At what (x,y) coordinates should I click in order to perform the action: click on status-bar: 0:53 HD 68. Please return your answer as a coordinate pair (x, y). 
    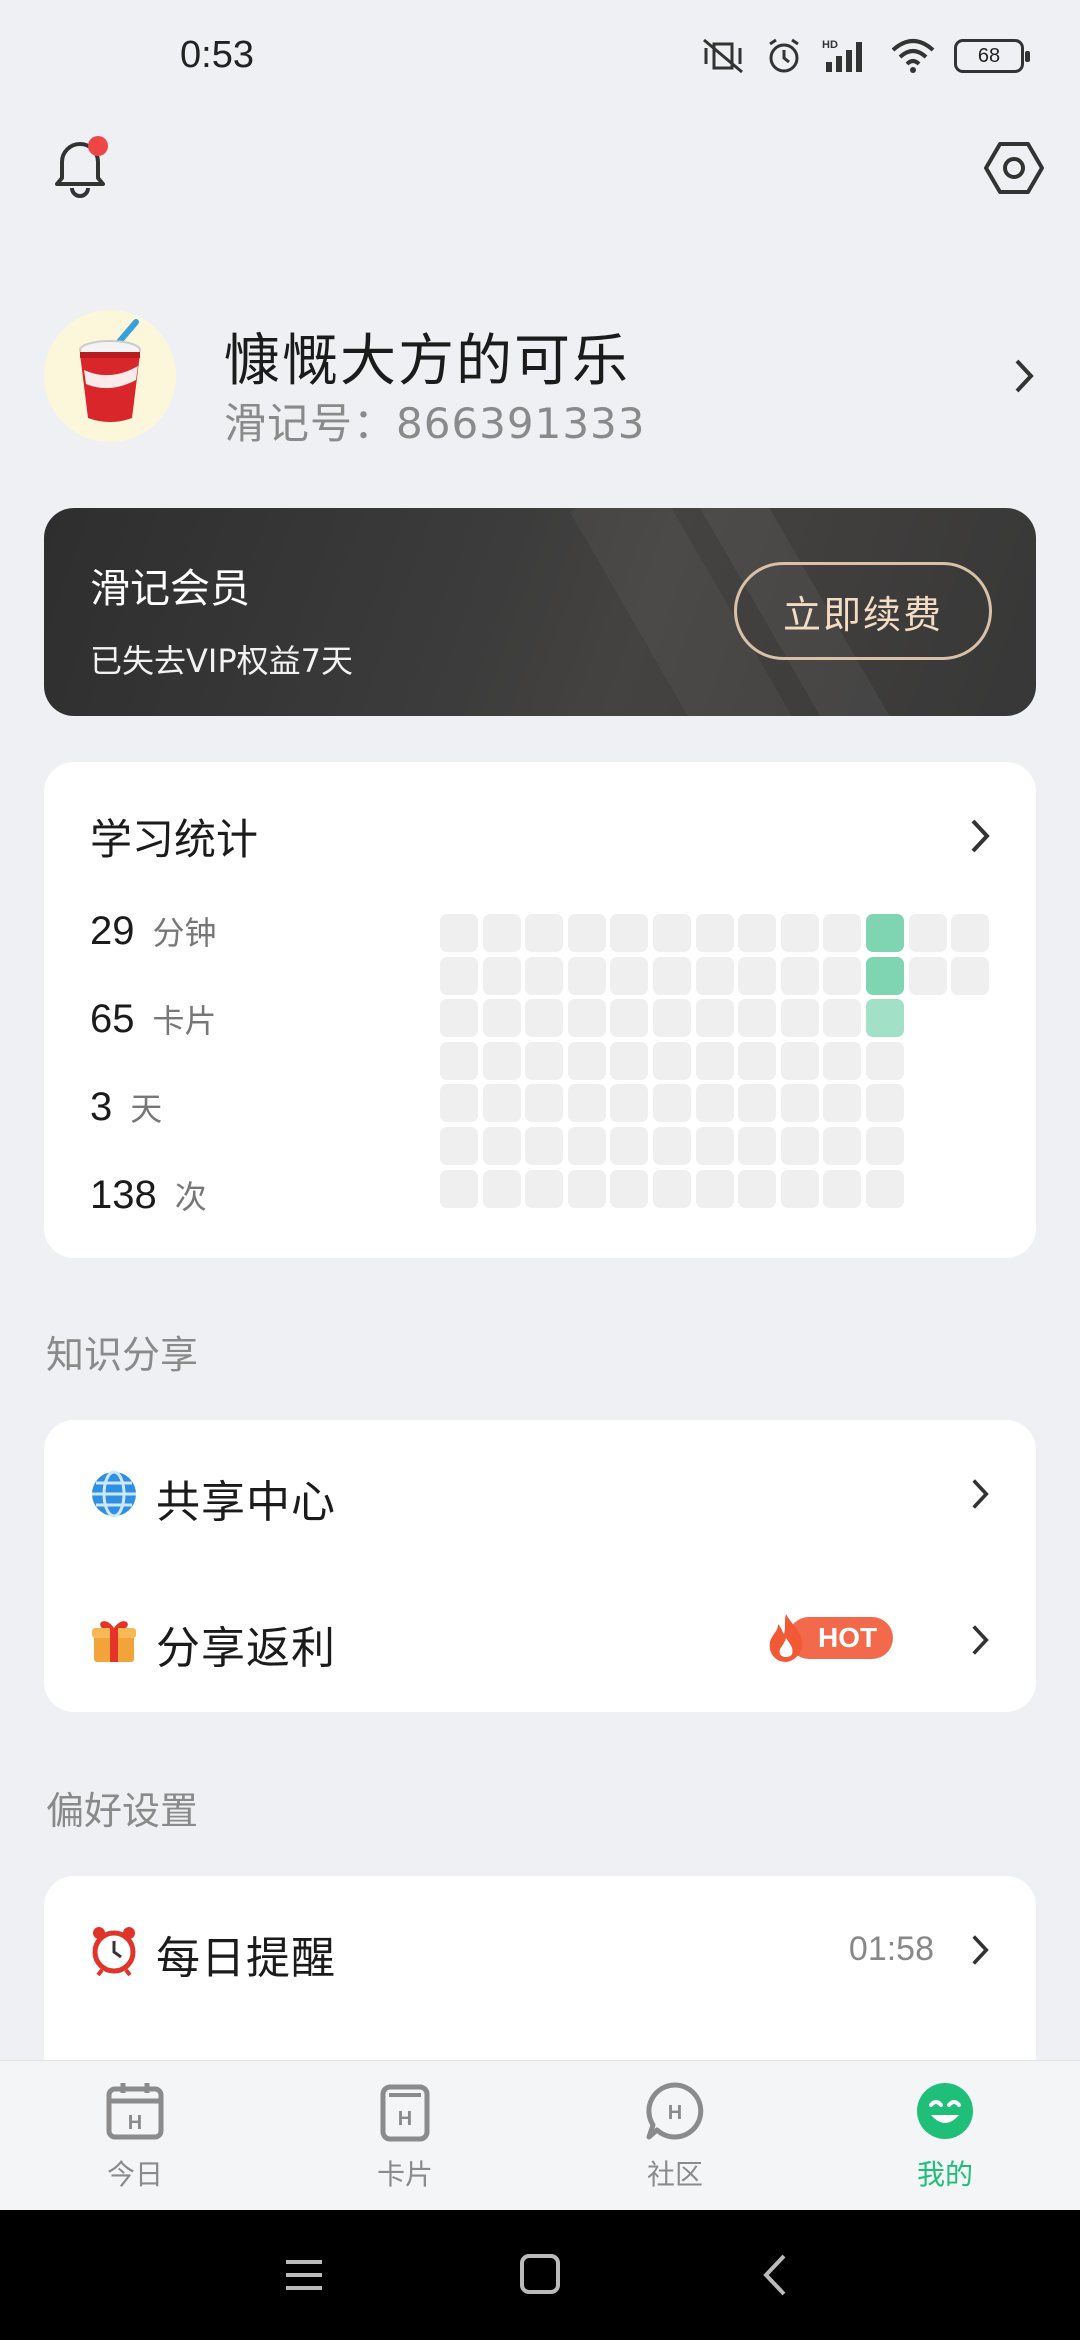
    Looking at the image, I should click on (540, 60).